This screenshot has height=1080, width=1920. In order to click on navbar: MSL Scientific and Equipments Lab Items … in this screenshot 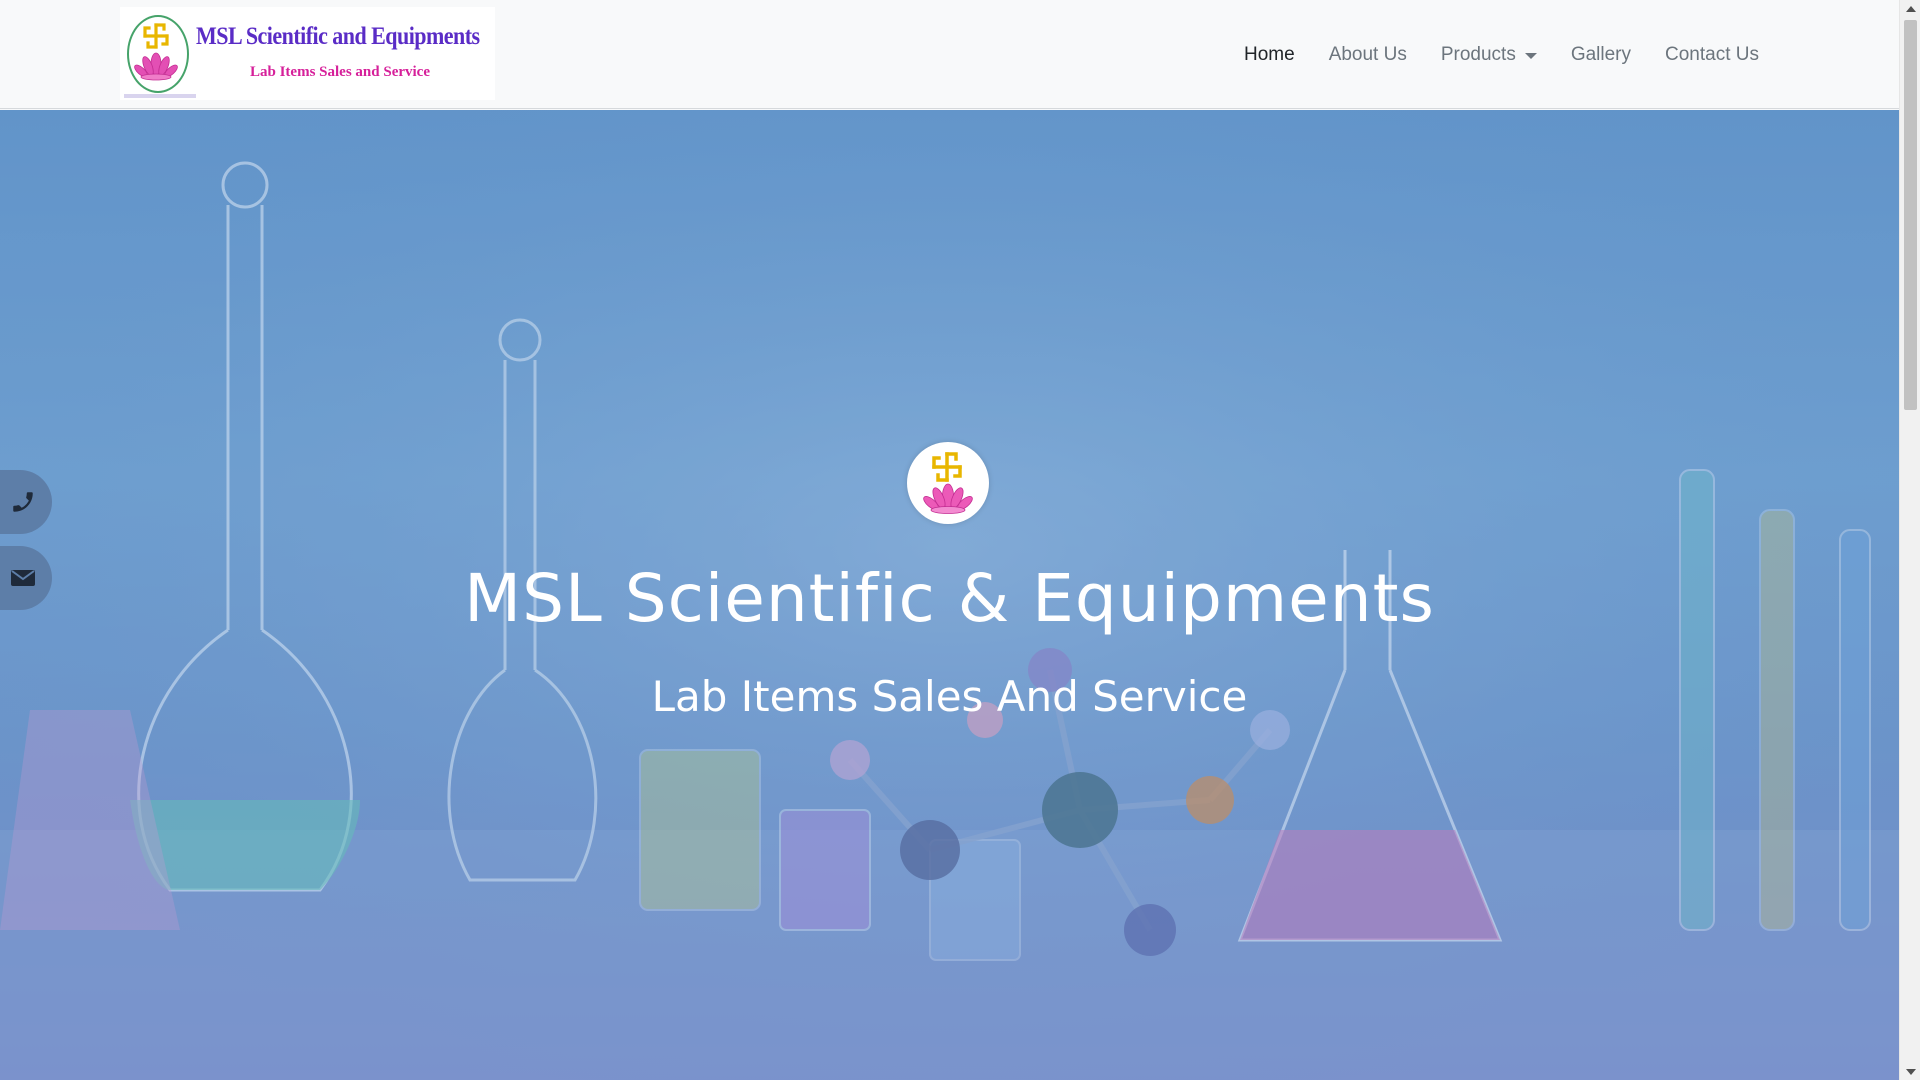, I will do `click(949, 54)`.